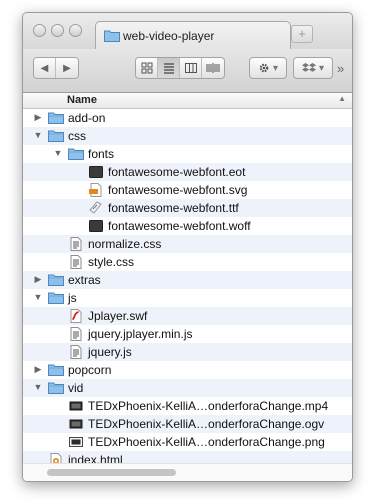  Describe the element at coordinates (140, 334) in the screenshot. I see `list-item-label: jquery.jplayer.min.js` at that location.